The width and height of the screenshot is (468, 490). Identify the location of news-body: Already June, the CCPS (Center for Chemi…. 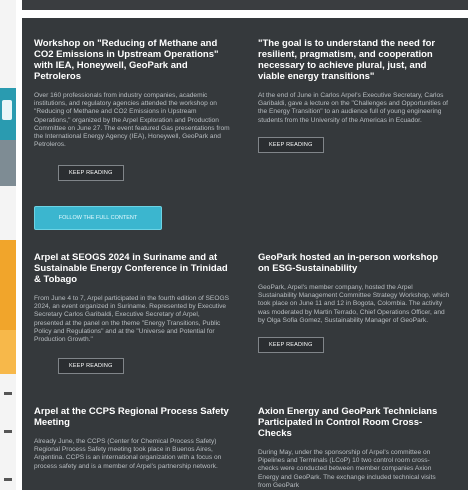
(128, 454).